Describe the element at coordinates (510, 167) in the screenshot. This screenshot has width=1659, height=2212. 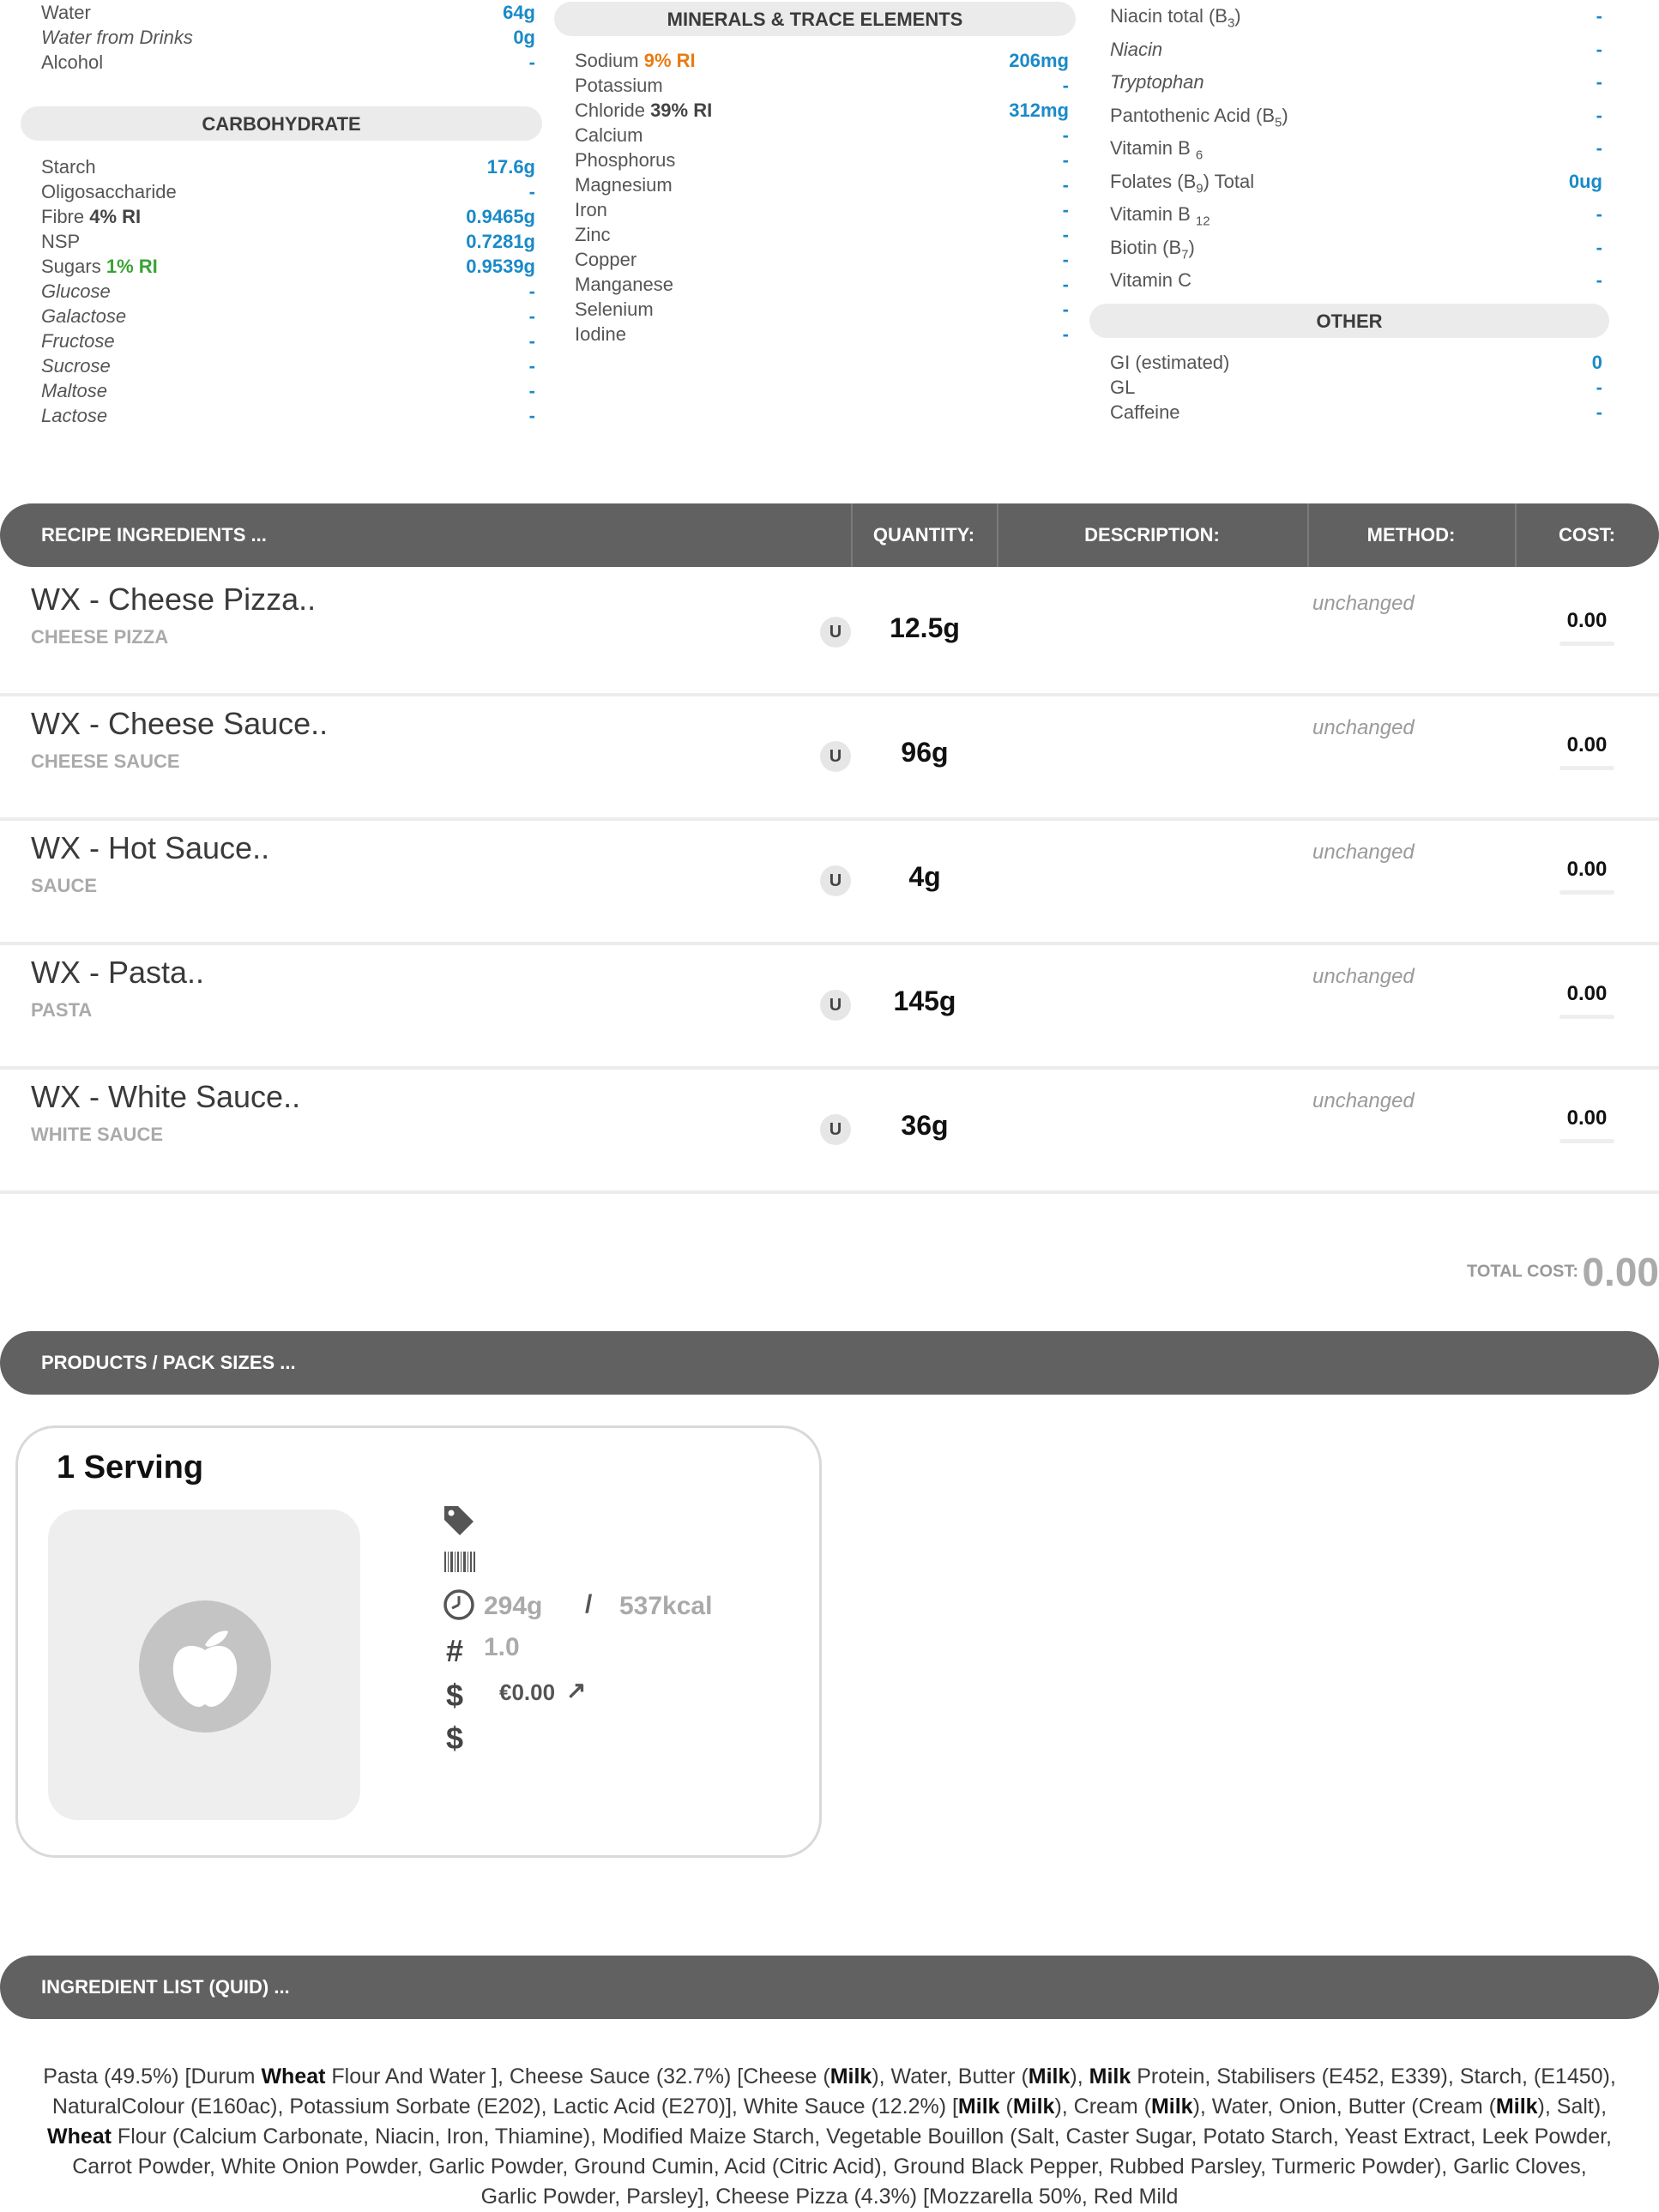
I see `nutrient-value: 17.6g` at that location.